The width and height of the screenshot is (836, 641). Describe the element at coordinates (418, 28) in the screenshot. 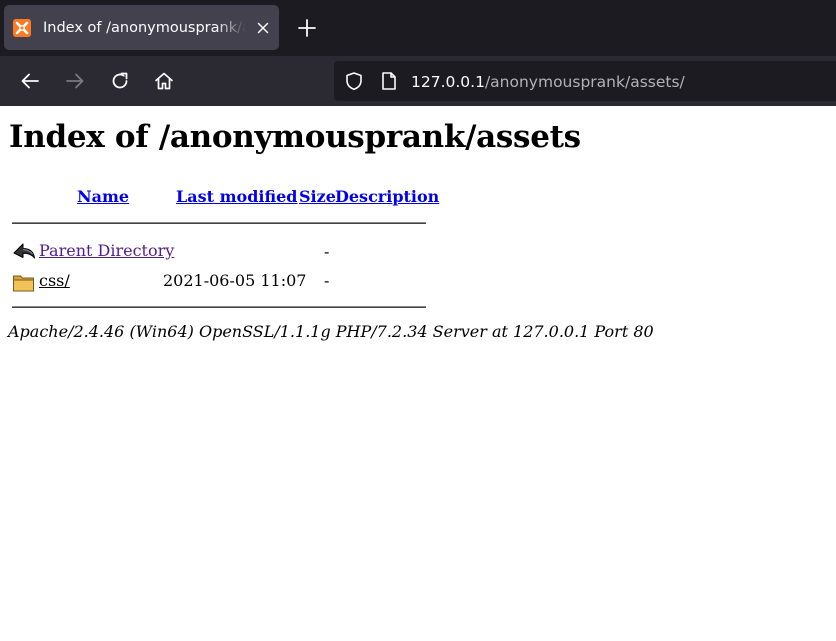

I see `tab-strip: Index of /anonymousprank/assets` at that location.